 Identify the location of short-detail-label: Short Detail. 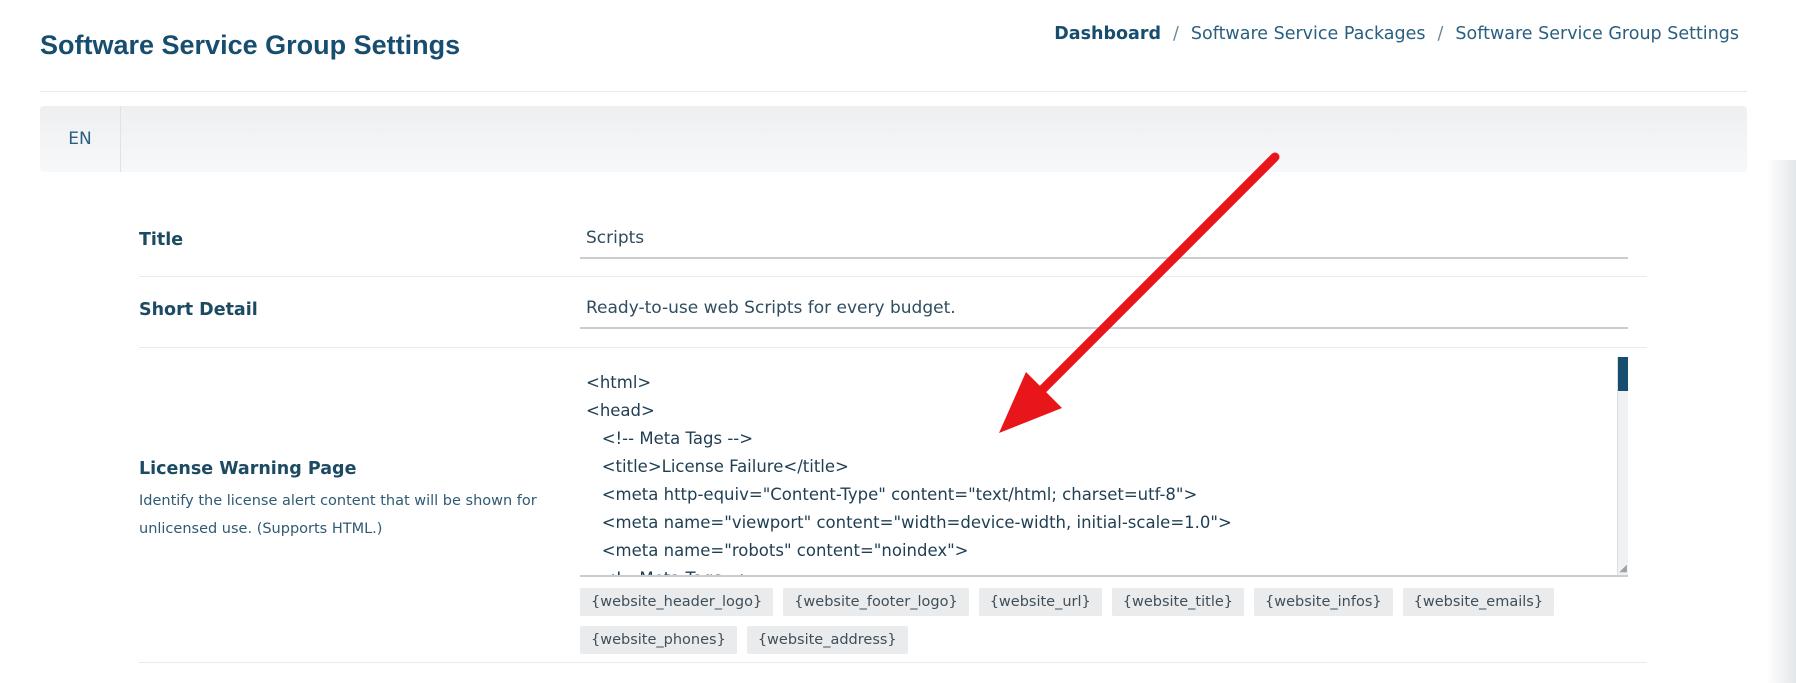
(198, 310).